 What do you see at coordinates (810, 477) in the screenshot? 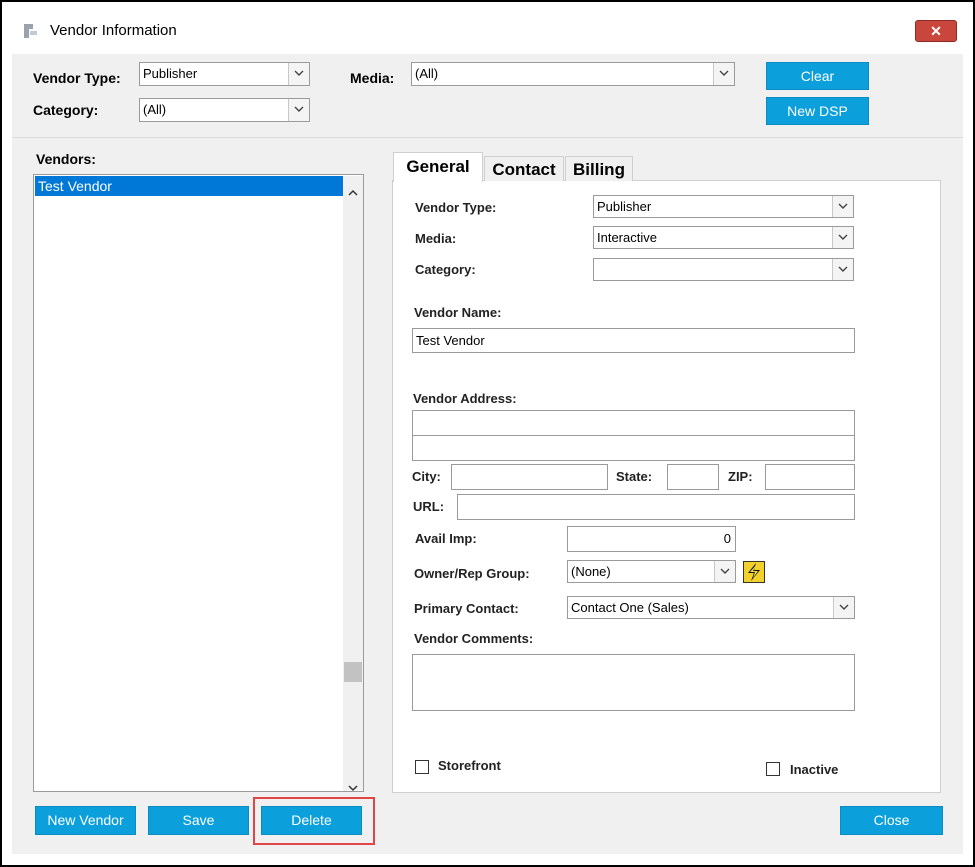
I see `zip-input` at bounding box center [810, 477].